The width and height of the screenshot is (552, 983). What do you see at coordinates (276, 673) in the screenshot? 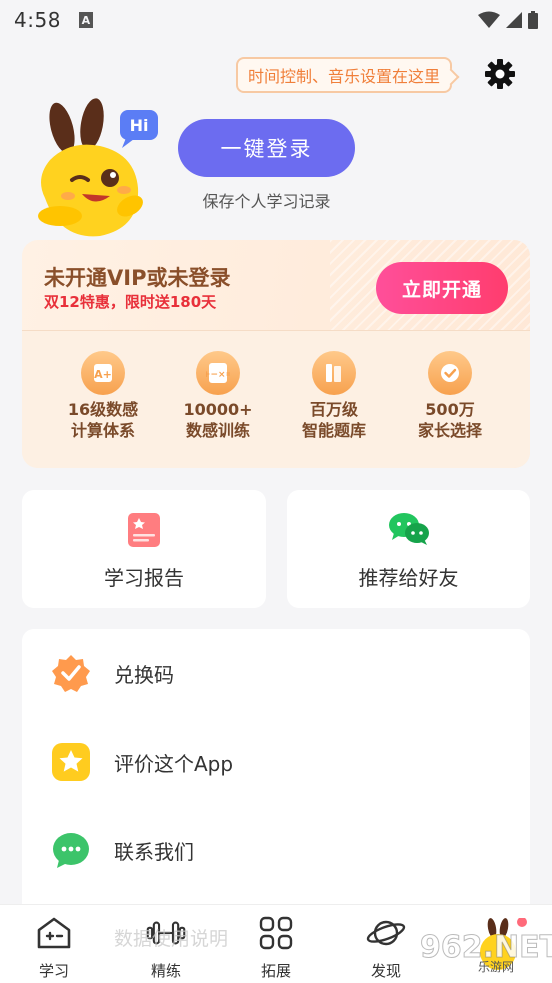
I see `menu-item-redeem-code: 兑换码` at bounding box center [276, 673].